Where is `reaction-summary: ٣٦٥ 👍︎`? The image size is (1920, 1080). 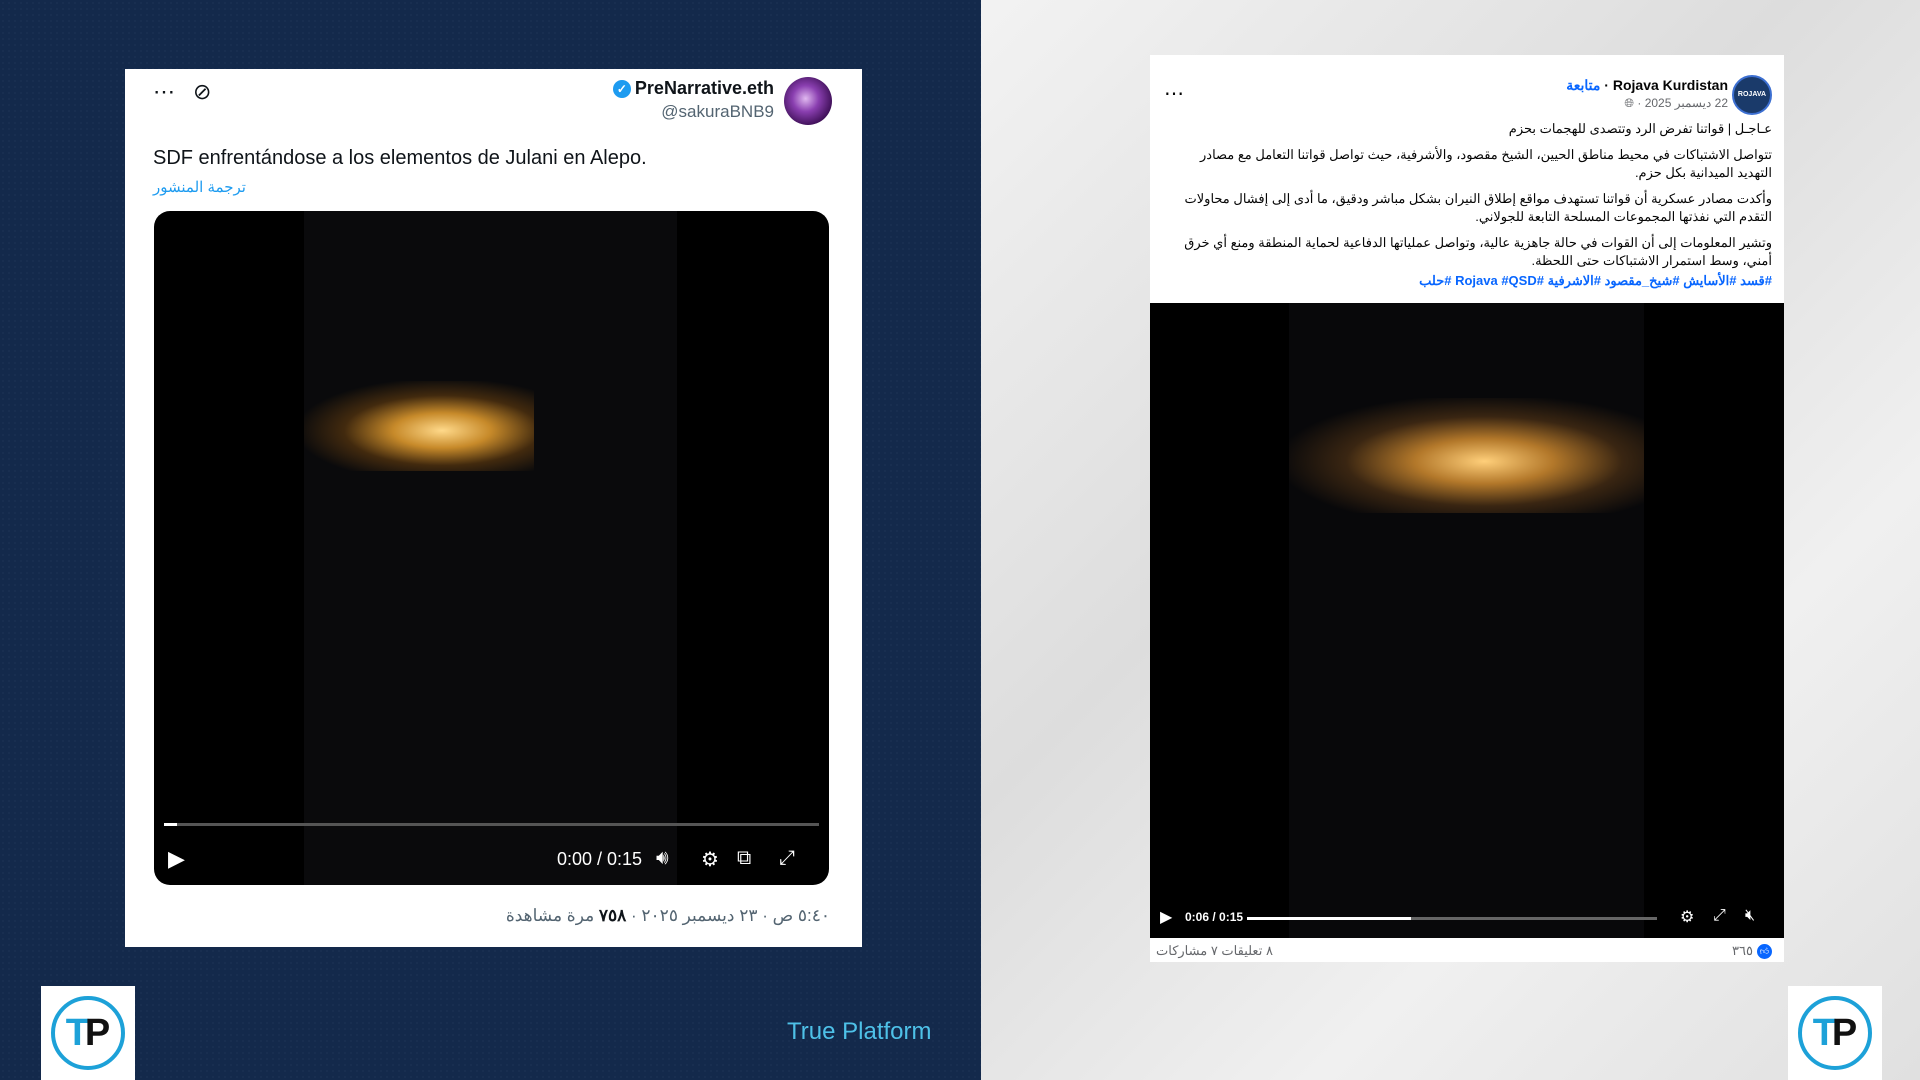 reaction-summary: ٣٦٥ 👍︎ is located at coordinates (1752, 951).